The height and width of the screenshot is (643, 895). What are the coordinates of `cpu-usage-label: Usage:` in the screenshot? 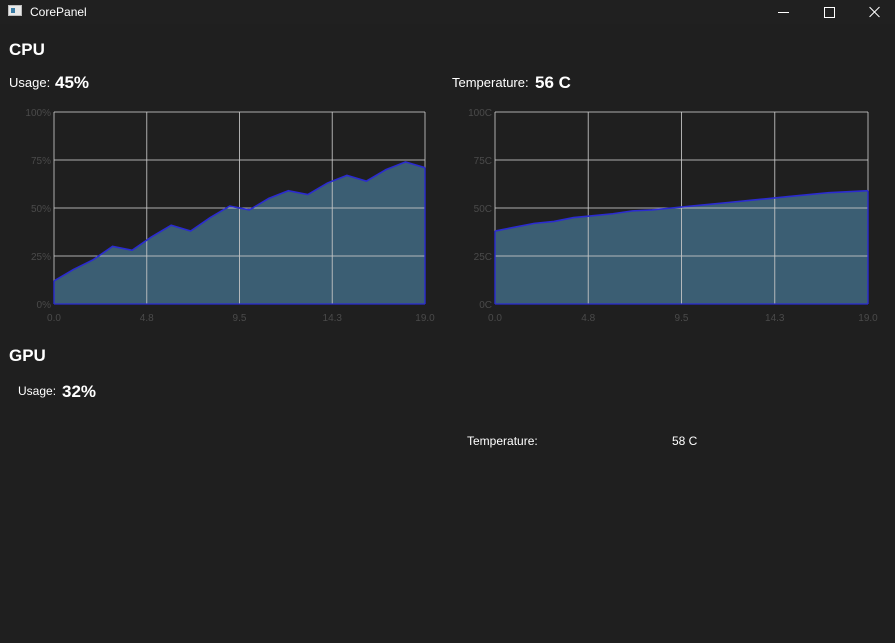 It's located at (30, 82).